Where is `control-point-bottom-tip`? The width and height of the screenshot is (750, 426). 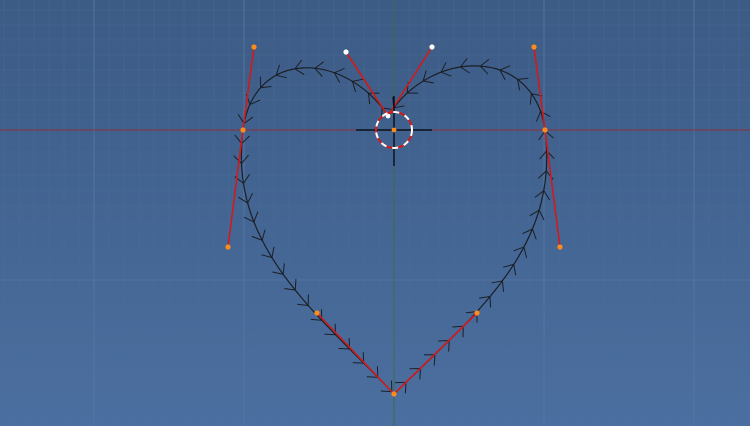 control-point-bottom-tip is located at coordinates (394, 394).